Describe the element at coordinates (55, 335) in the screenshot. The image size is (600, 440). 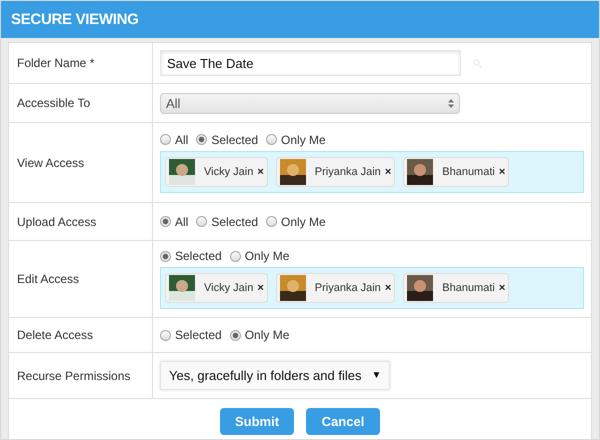
I see `field-label: Delete Access` at that location.